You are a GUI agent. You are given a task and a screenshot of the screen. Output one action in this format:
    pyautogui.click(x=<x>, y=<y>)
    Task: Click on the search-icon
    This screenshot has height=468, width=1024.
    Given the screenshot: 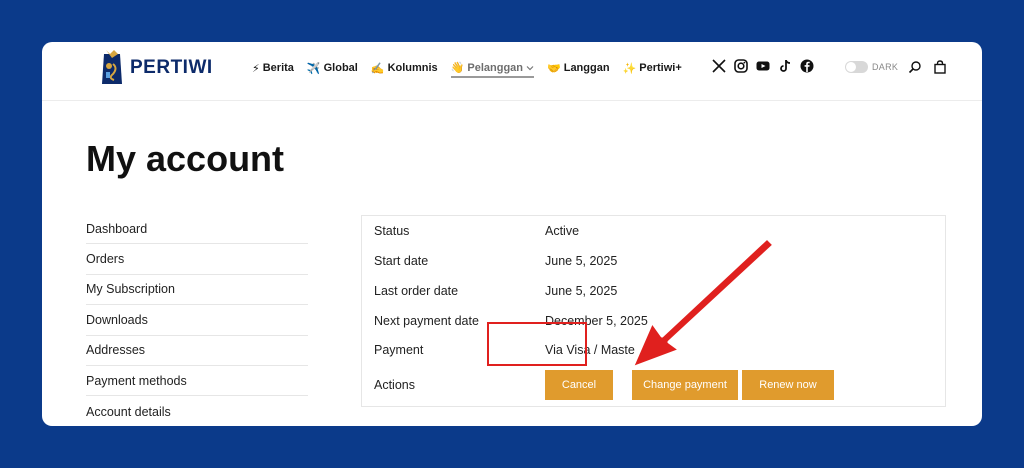 What is the action you would take?
    pyautogui.click(x=915, y=67)
    